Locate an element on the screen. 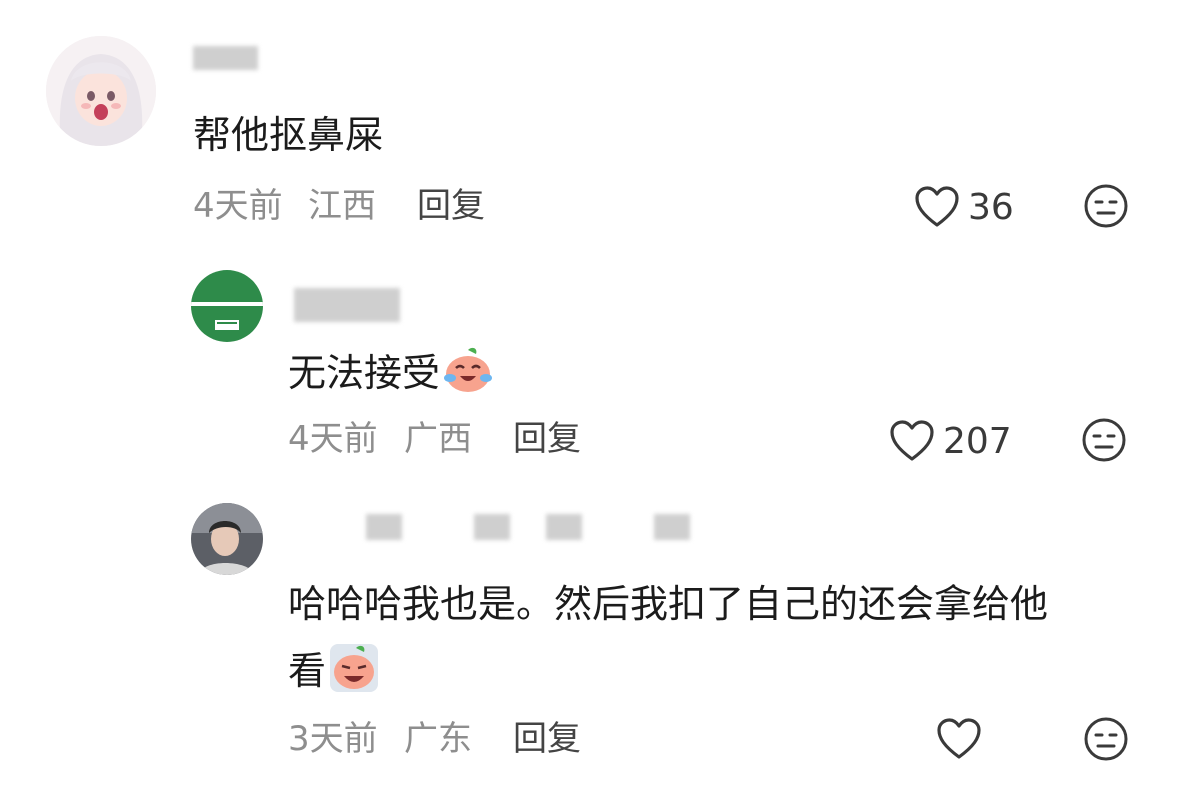 The width and height of the screenshot is (1178, 798). avatar-person-photo is located at coordinates (227, 539).